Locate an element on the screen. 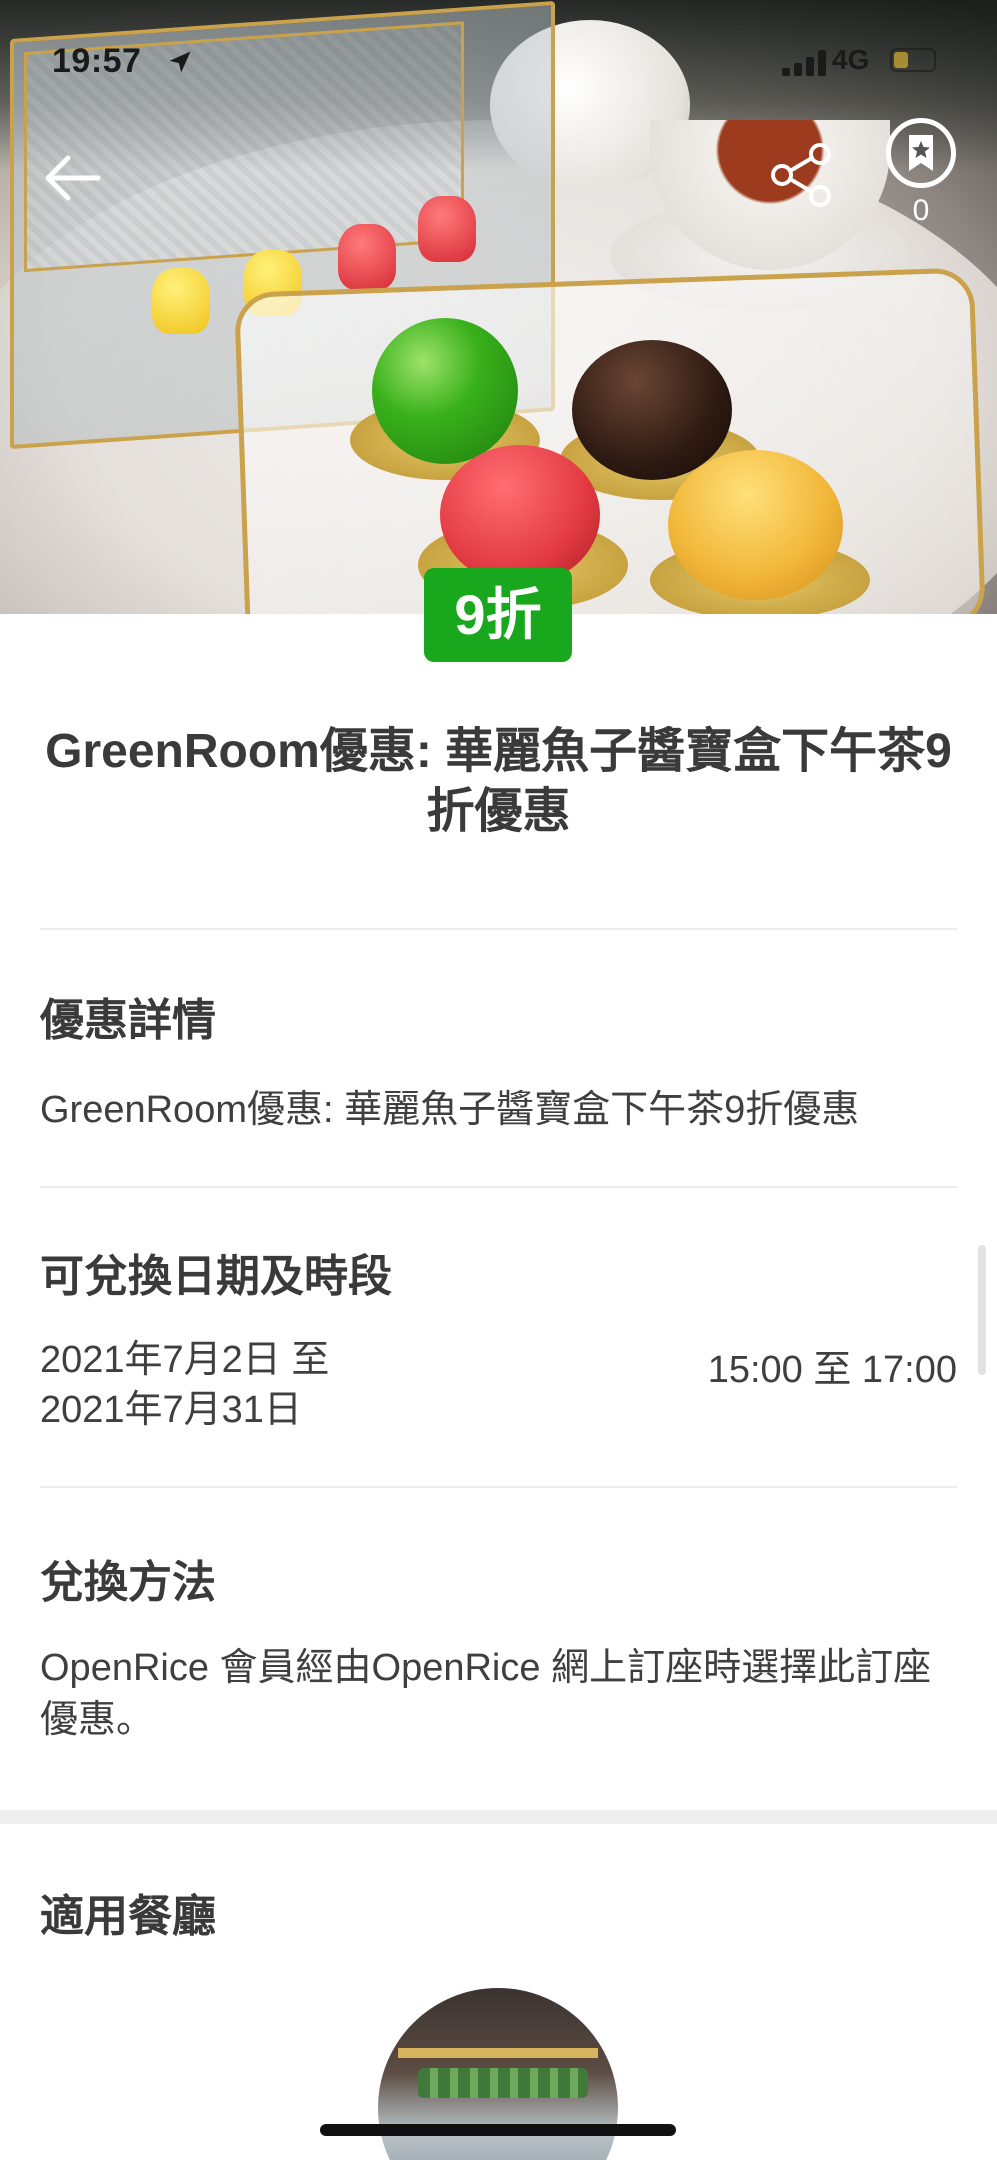 The width and height of the screenshot is (997, 2160). redeem-method-heading: 兌換方法 is located at coordinates (128, 1582).